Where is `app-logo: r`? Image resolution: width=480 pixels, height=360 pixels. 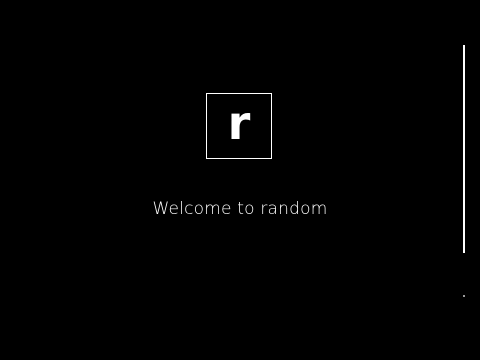 app-logo: r is located at coordinates (239, 126).